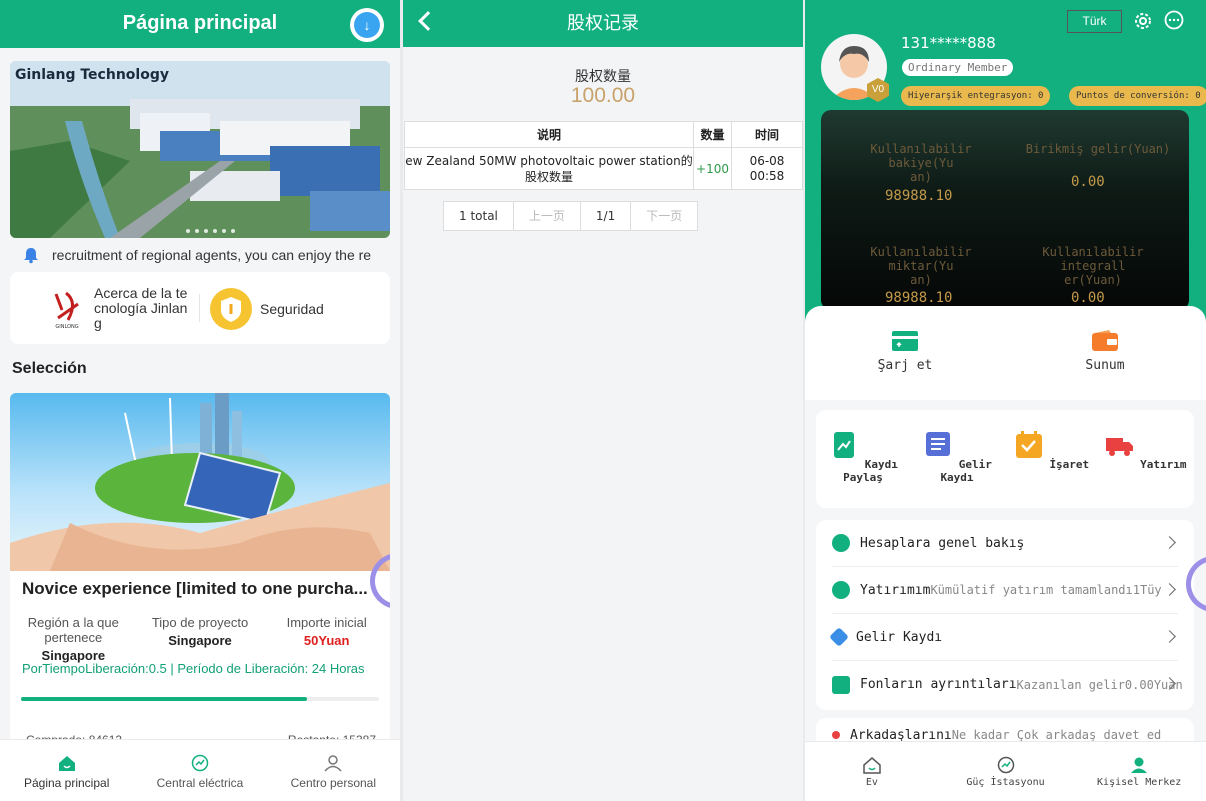 The image size is (1206, 801). What do you see at coordinates (899, 637) in the screenshot?
I see `list-item-label: Gelir Kaydı` at bounding box center [899, 637].